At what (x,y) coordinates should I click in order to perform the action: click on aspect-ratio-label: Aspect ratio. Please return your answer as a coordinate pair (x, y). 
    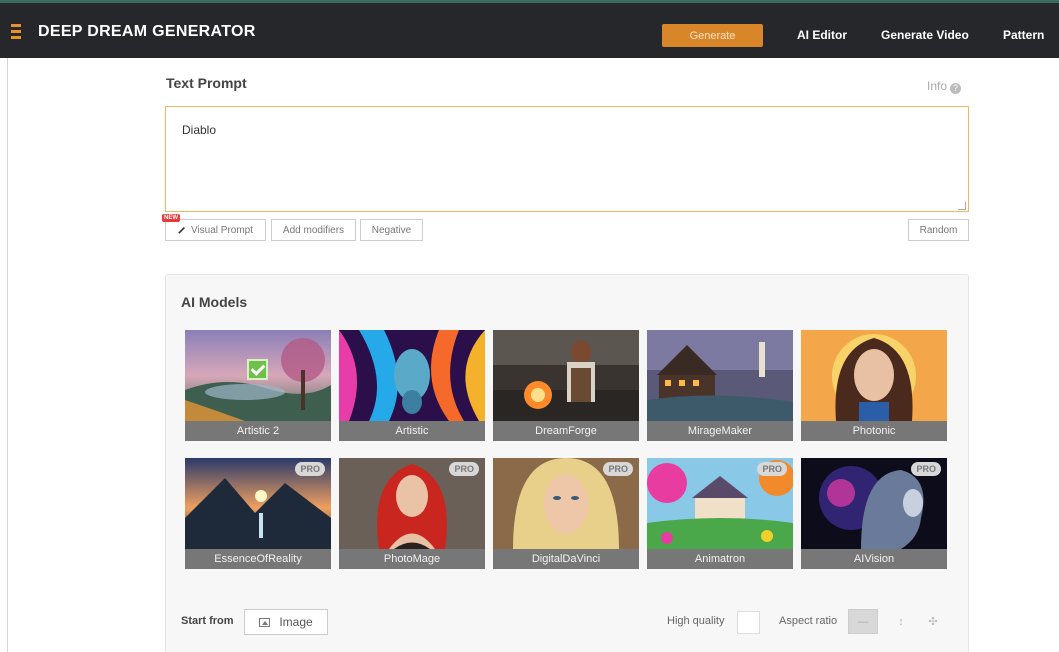
    Looking at the image, I should click on (808, 621).